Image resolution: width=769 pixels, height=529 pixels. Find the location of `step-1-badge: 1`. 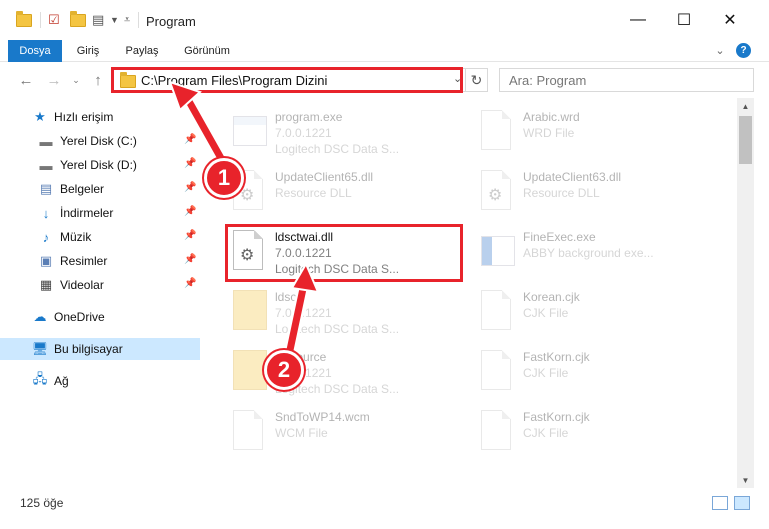

step-1-badge: 1 is located at coordinates (224, 178).